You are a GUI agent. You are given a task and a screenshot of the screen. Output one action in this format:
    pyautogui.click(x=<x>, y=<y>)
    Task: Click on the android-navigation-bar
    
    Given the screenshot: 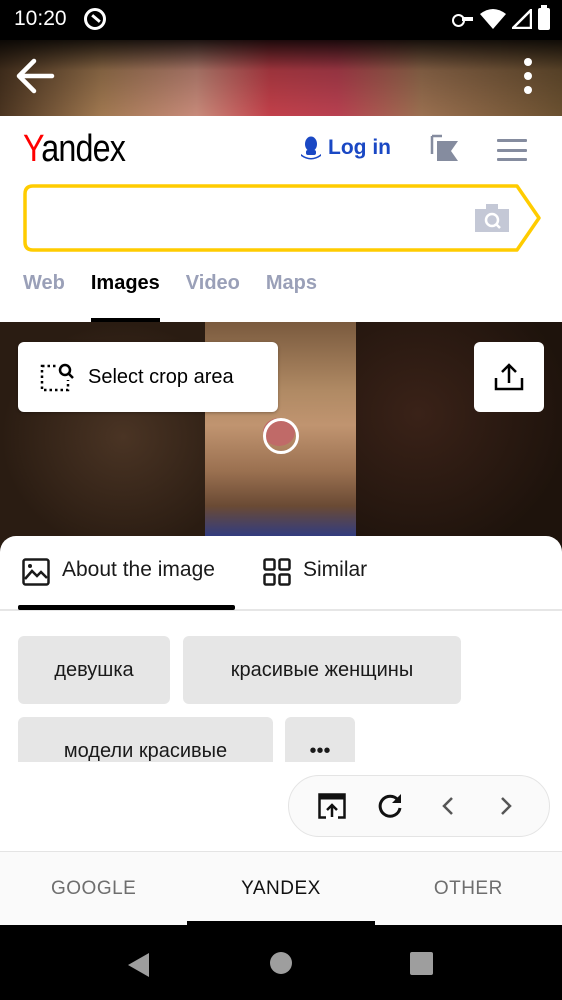 What is the action you would take?
    pyautogui.click(x=281, y=962)
    